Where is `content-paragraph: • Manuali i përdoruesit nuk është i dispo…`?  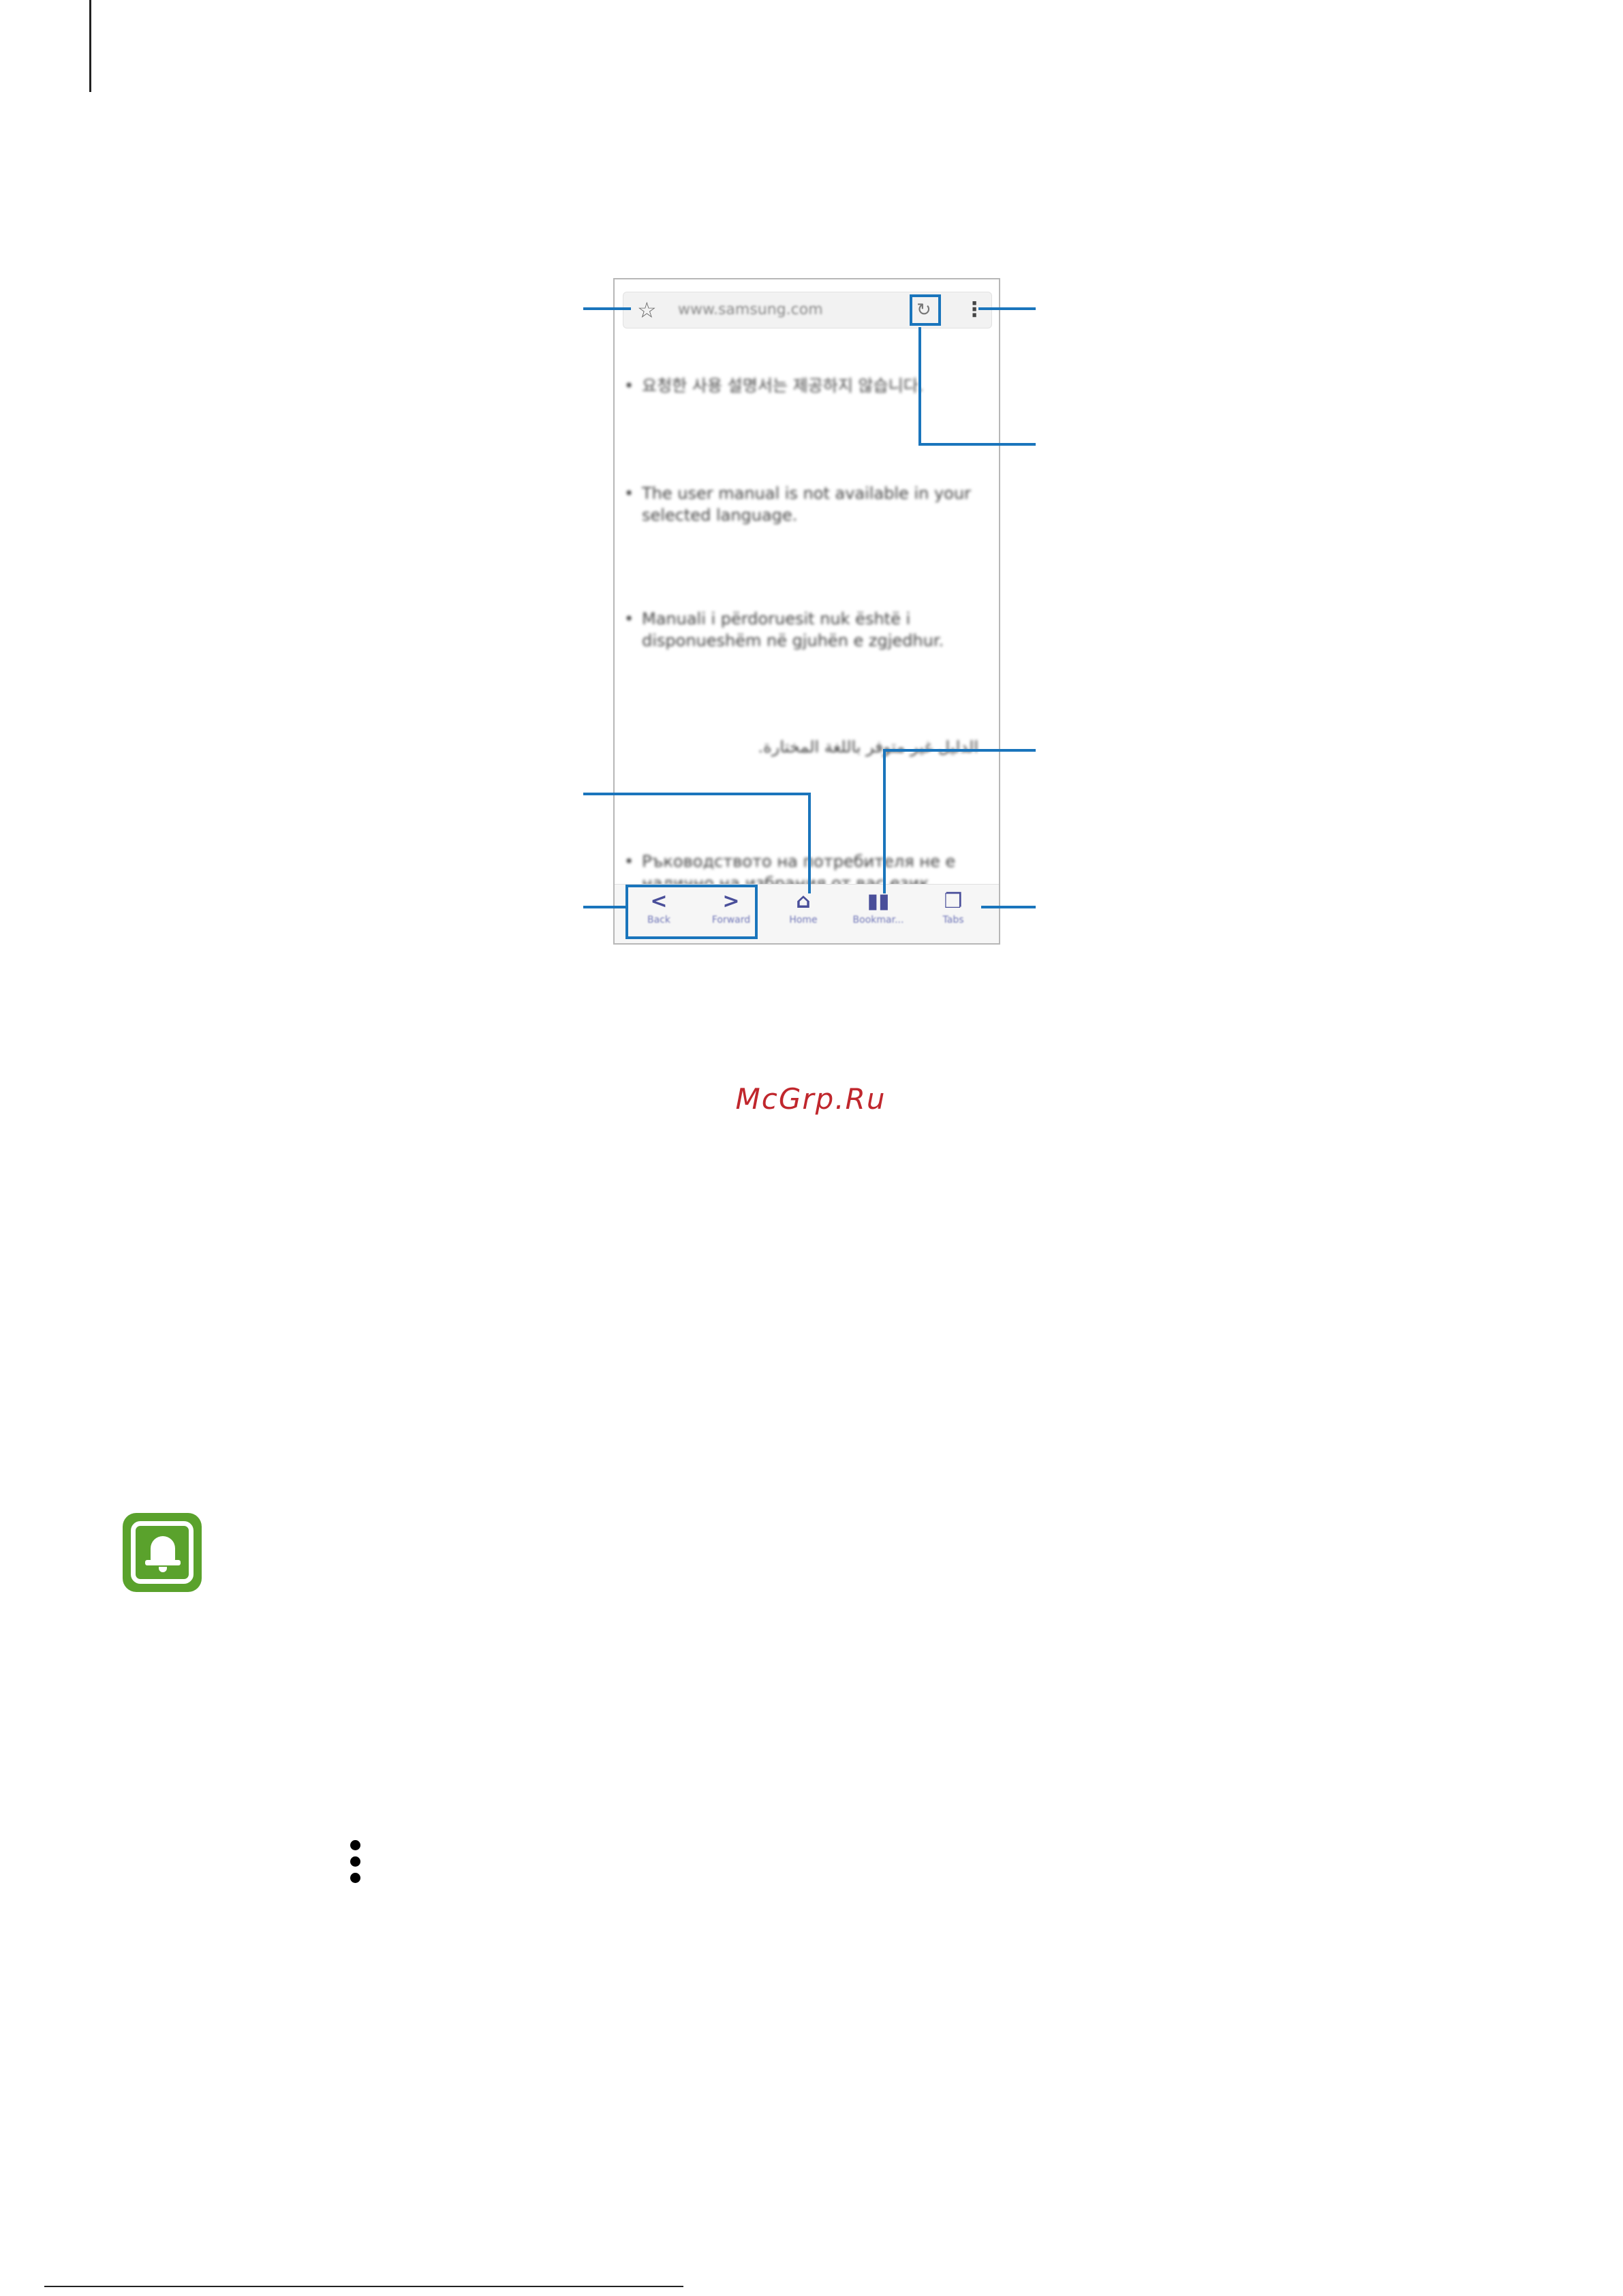 content-paragraph: • Manuali i përdoruesit nuk është i dispo… is located at coordinates (784, 629).